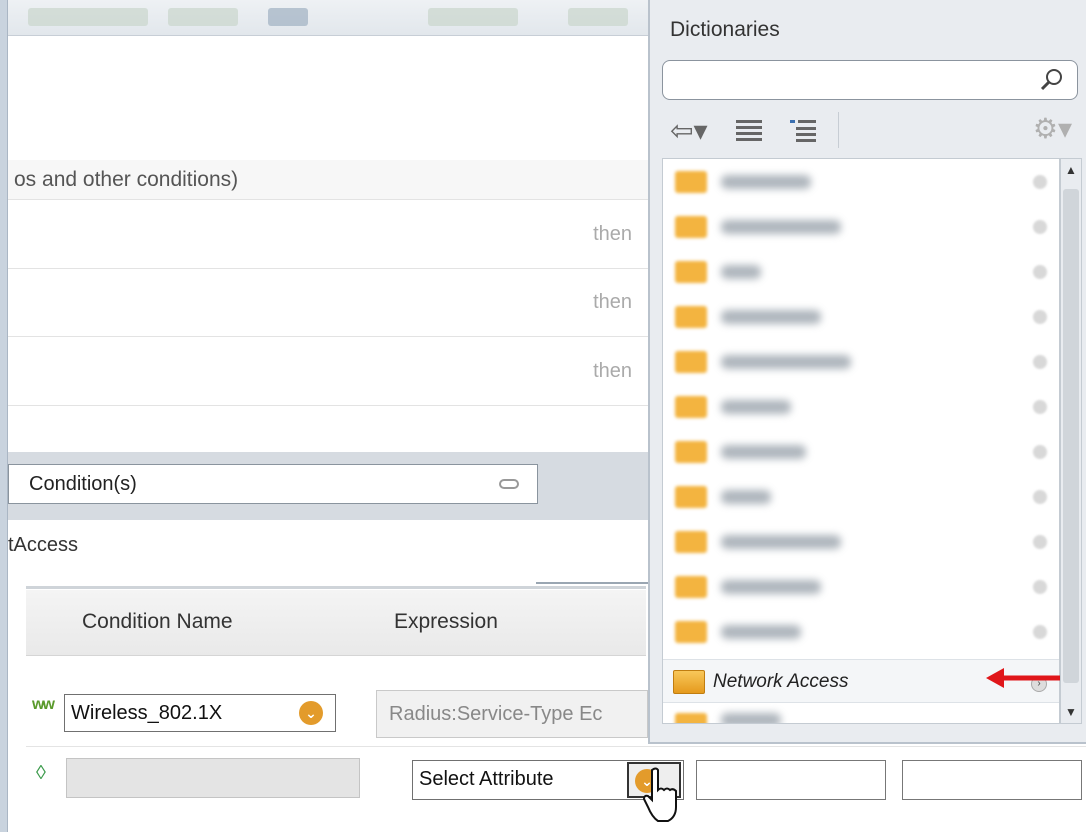 Image resolution: width=1086 pixels, height=832 pixels. What do you see at coordinates (486, 779) in the screenshot?
I see `select-attribute-label: Select Attribute` at bounding box center [486, 779].